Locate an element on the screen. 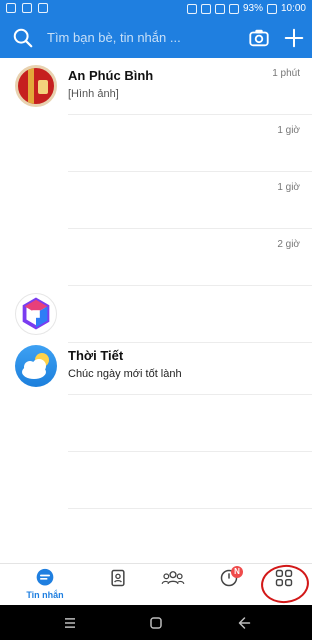  conversation-time: 1 phút is located at coordinates (286, 73).